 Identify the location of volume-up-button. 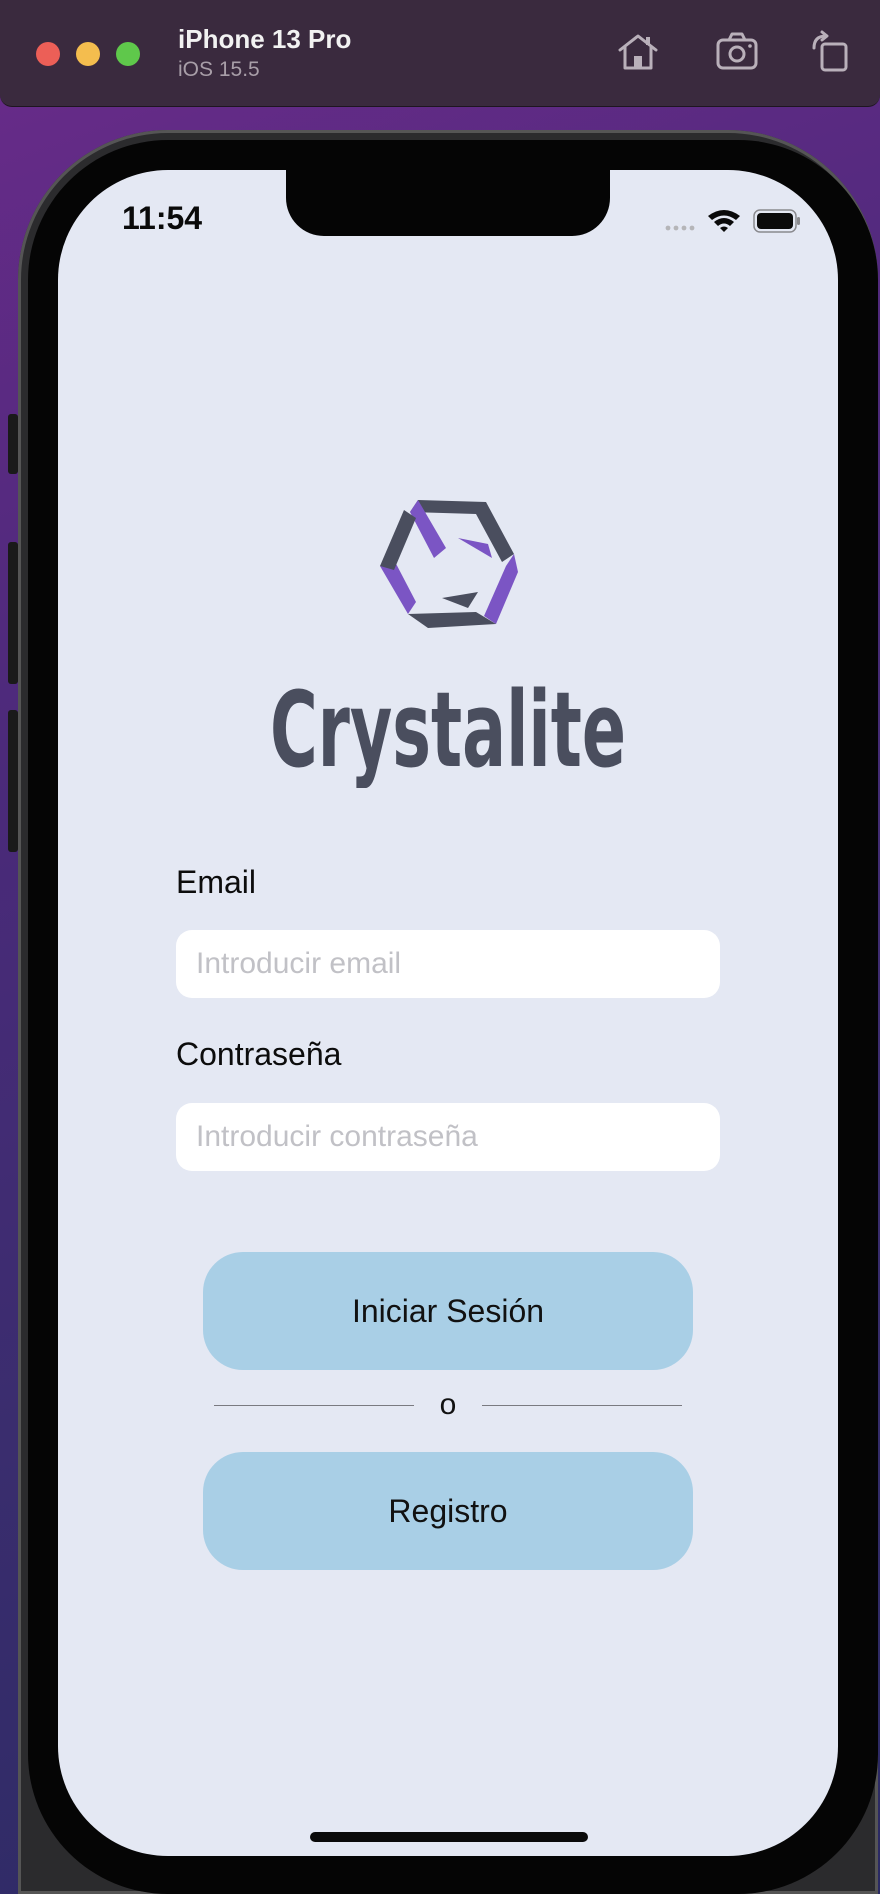
(13, 613).